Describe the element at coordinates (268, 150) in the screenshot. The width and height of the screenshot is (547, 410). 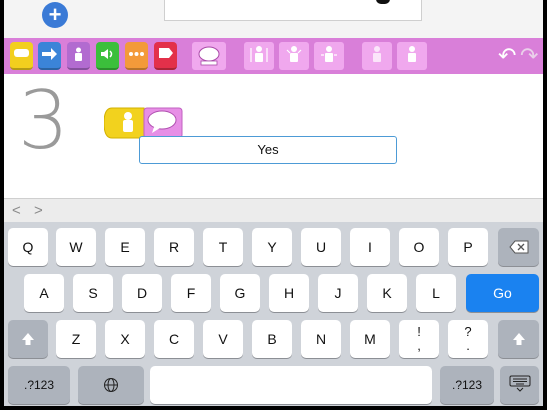
I see `speech-text-field: Yes` at that location.